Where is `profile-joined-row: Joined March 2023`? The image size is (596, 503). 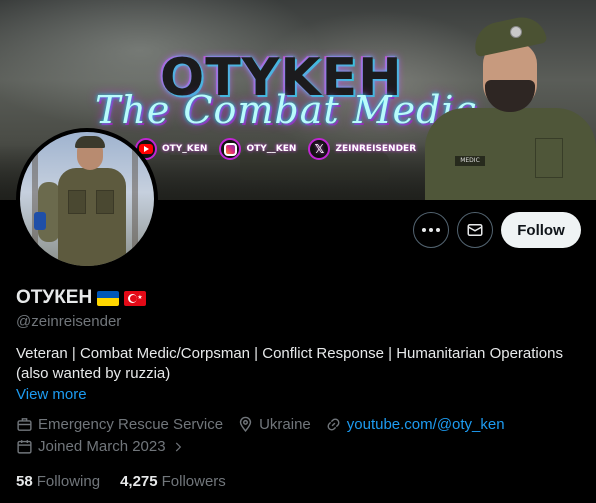
profile-joined-row: Joined March 2023 is located at coordinates (100, 446).